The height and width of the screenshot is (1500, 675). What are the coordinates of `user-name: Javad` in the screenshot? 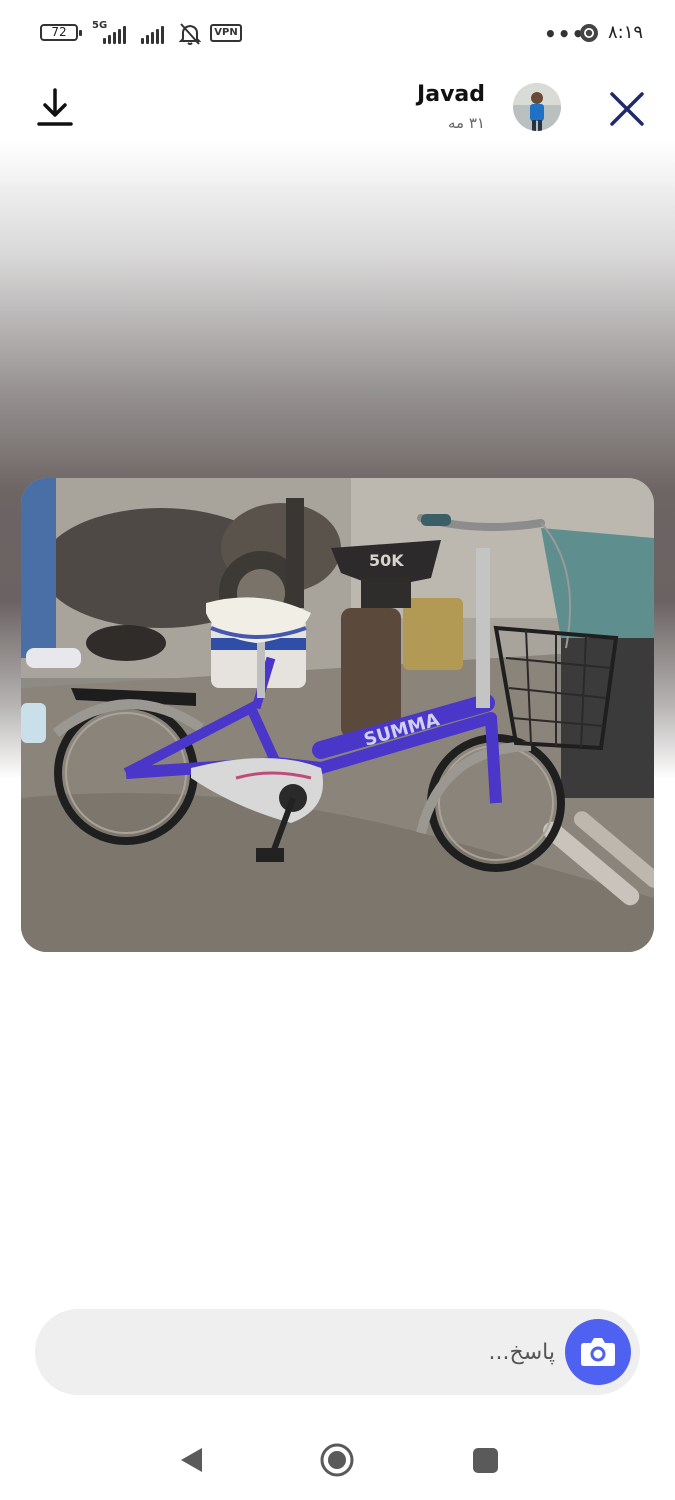 It's located at (451, 94).